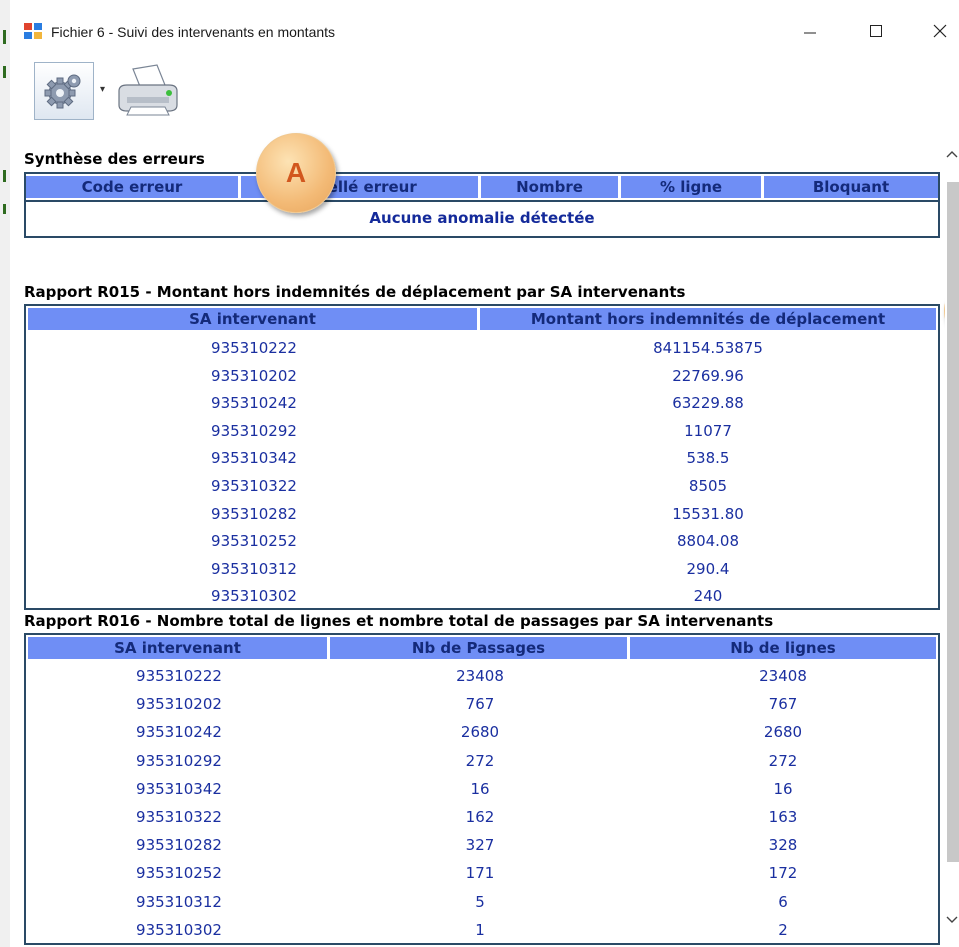 This screenshot has width=959, height=947. Describe the element at coordinates (179, 845) in the screenshot. I see `r016-cell-sa: 935310282` at that location.